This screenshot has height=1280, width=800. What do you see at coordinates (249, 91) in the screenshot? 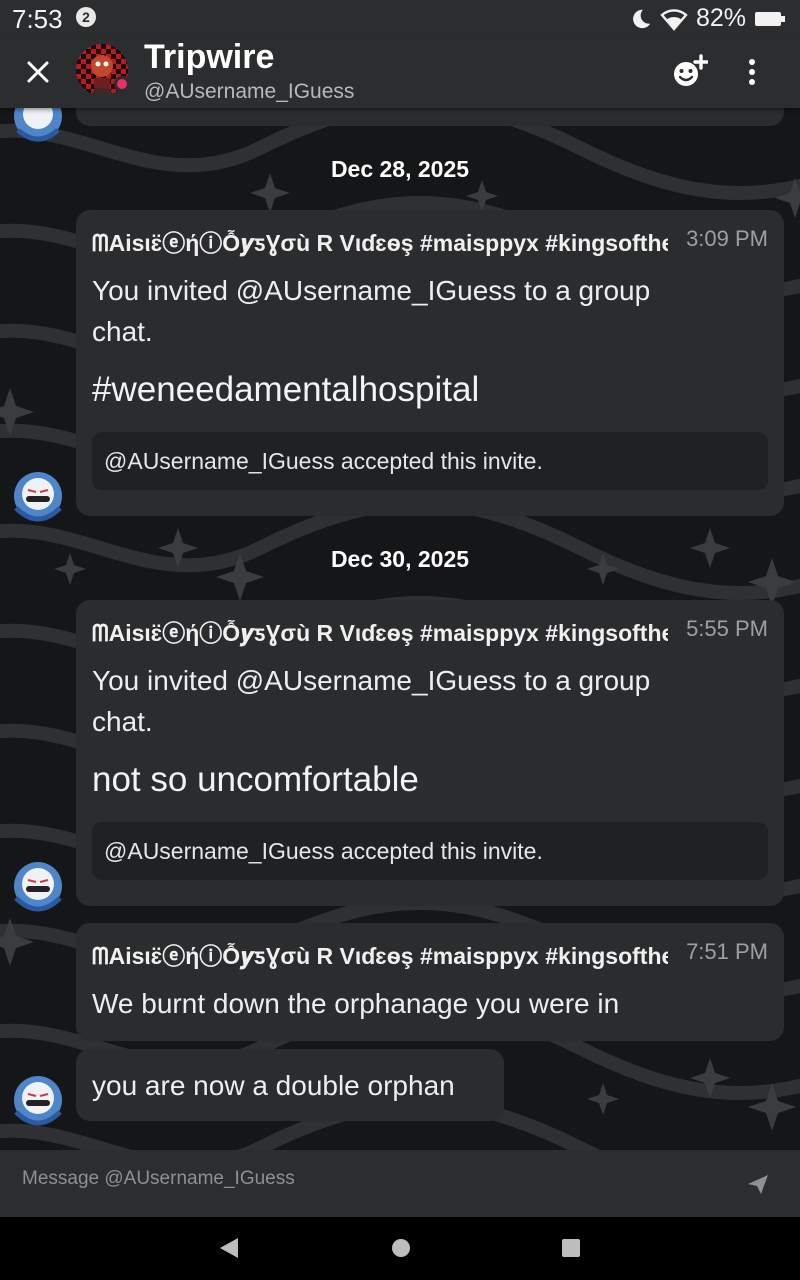
I see `header-handle: @AUsername_IGuess` at bounding box center [249, 91].